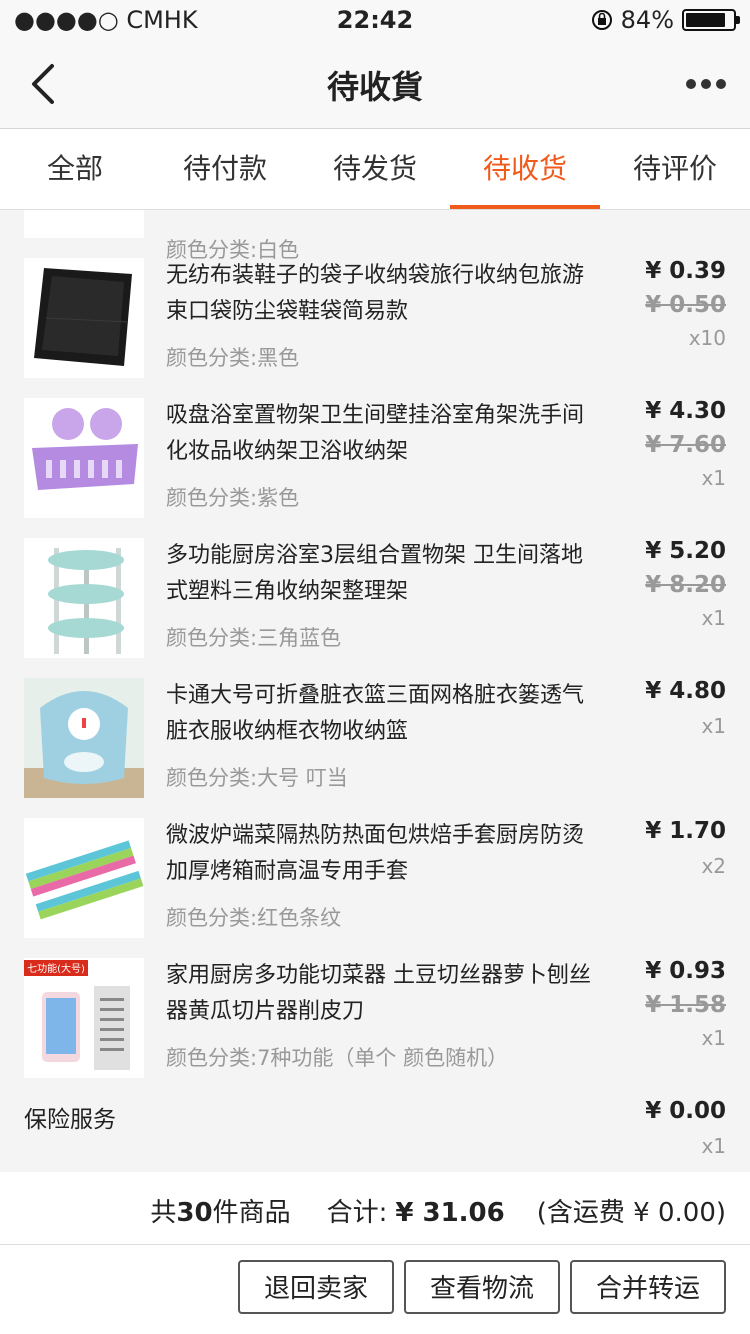 The image size is (750, 1334). Describe the element at coordinates (225, 169) in the screenshot. I see `tab-to-pay: 待付款` at that location.